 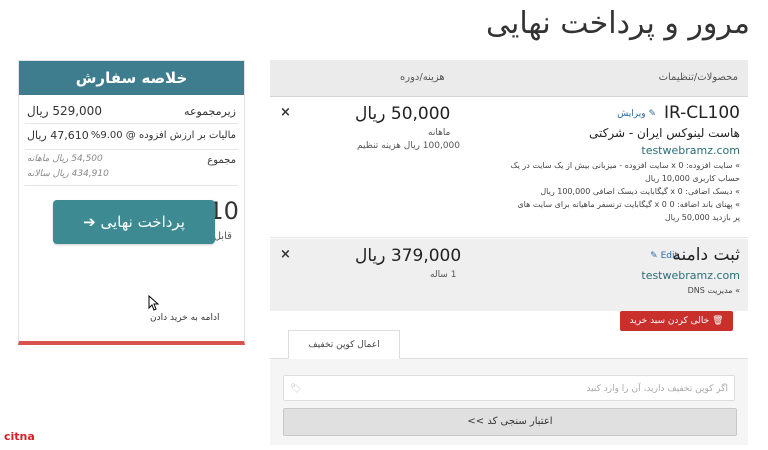 What do you see at coordinates (631, 114) in the screenshot?
I see `edit-label: ویرایش` at bounding box center [631, 114].